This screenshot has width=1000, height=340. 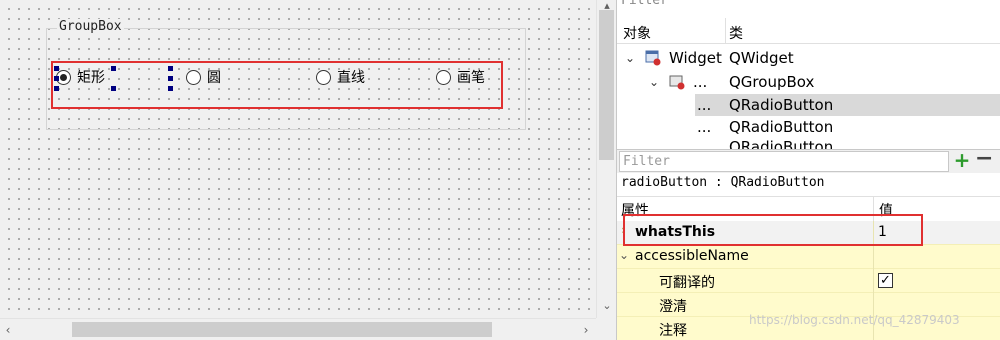 What do you see at coordinates (695, 58) in the screenshot?
I see `tree-object-name: Widget` at bounding box center [695, 58].